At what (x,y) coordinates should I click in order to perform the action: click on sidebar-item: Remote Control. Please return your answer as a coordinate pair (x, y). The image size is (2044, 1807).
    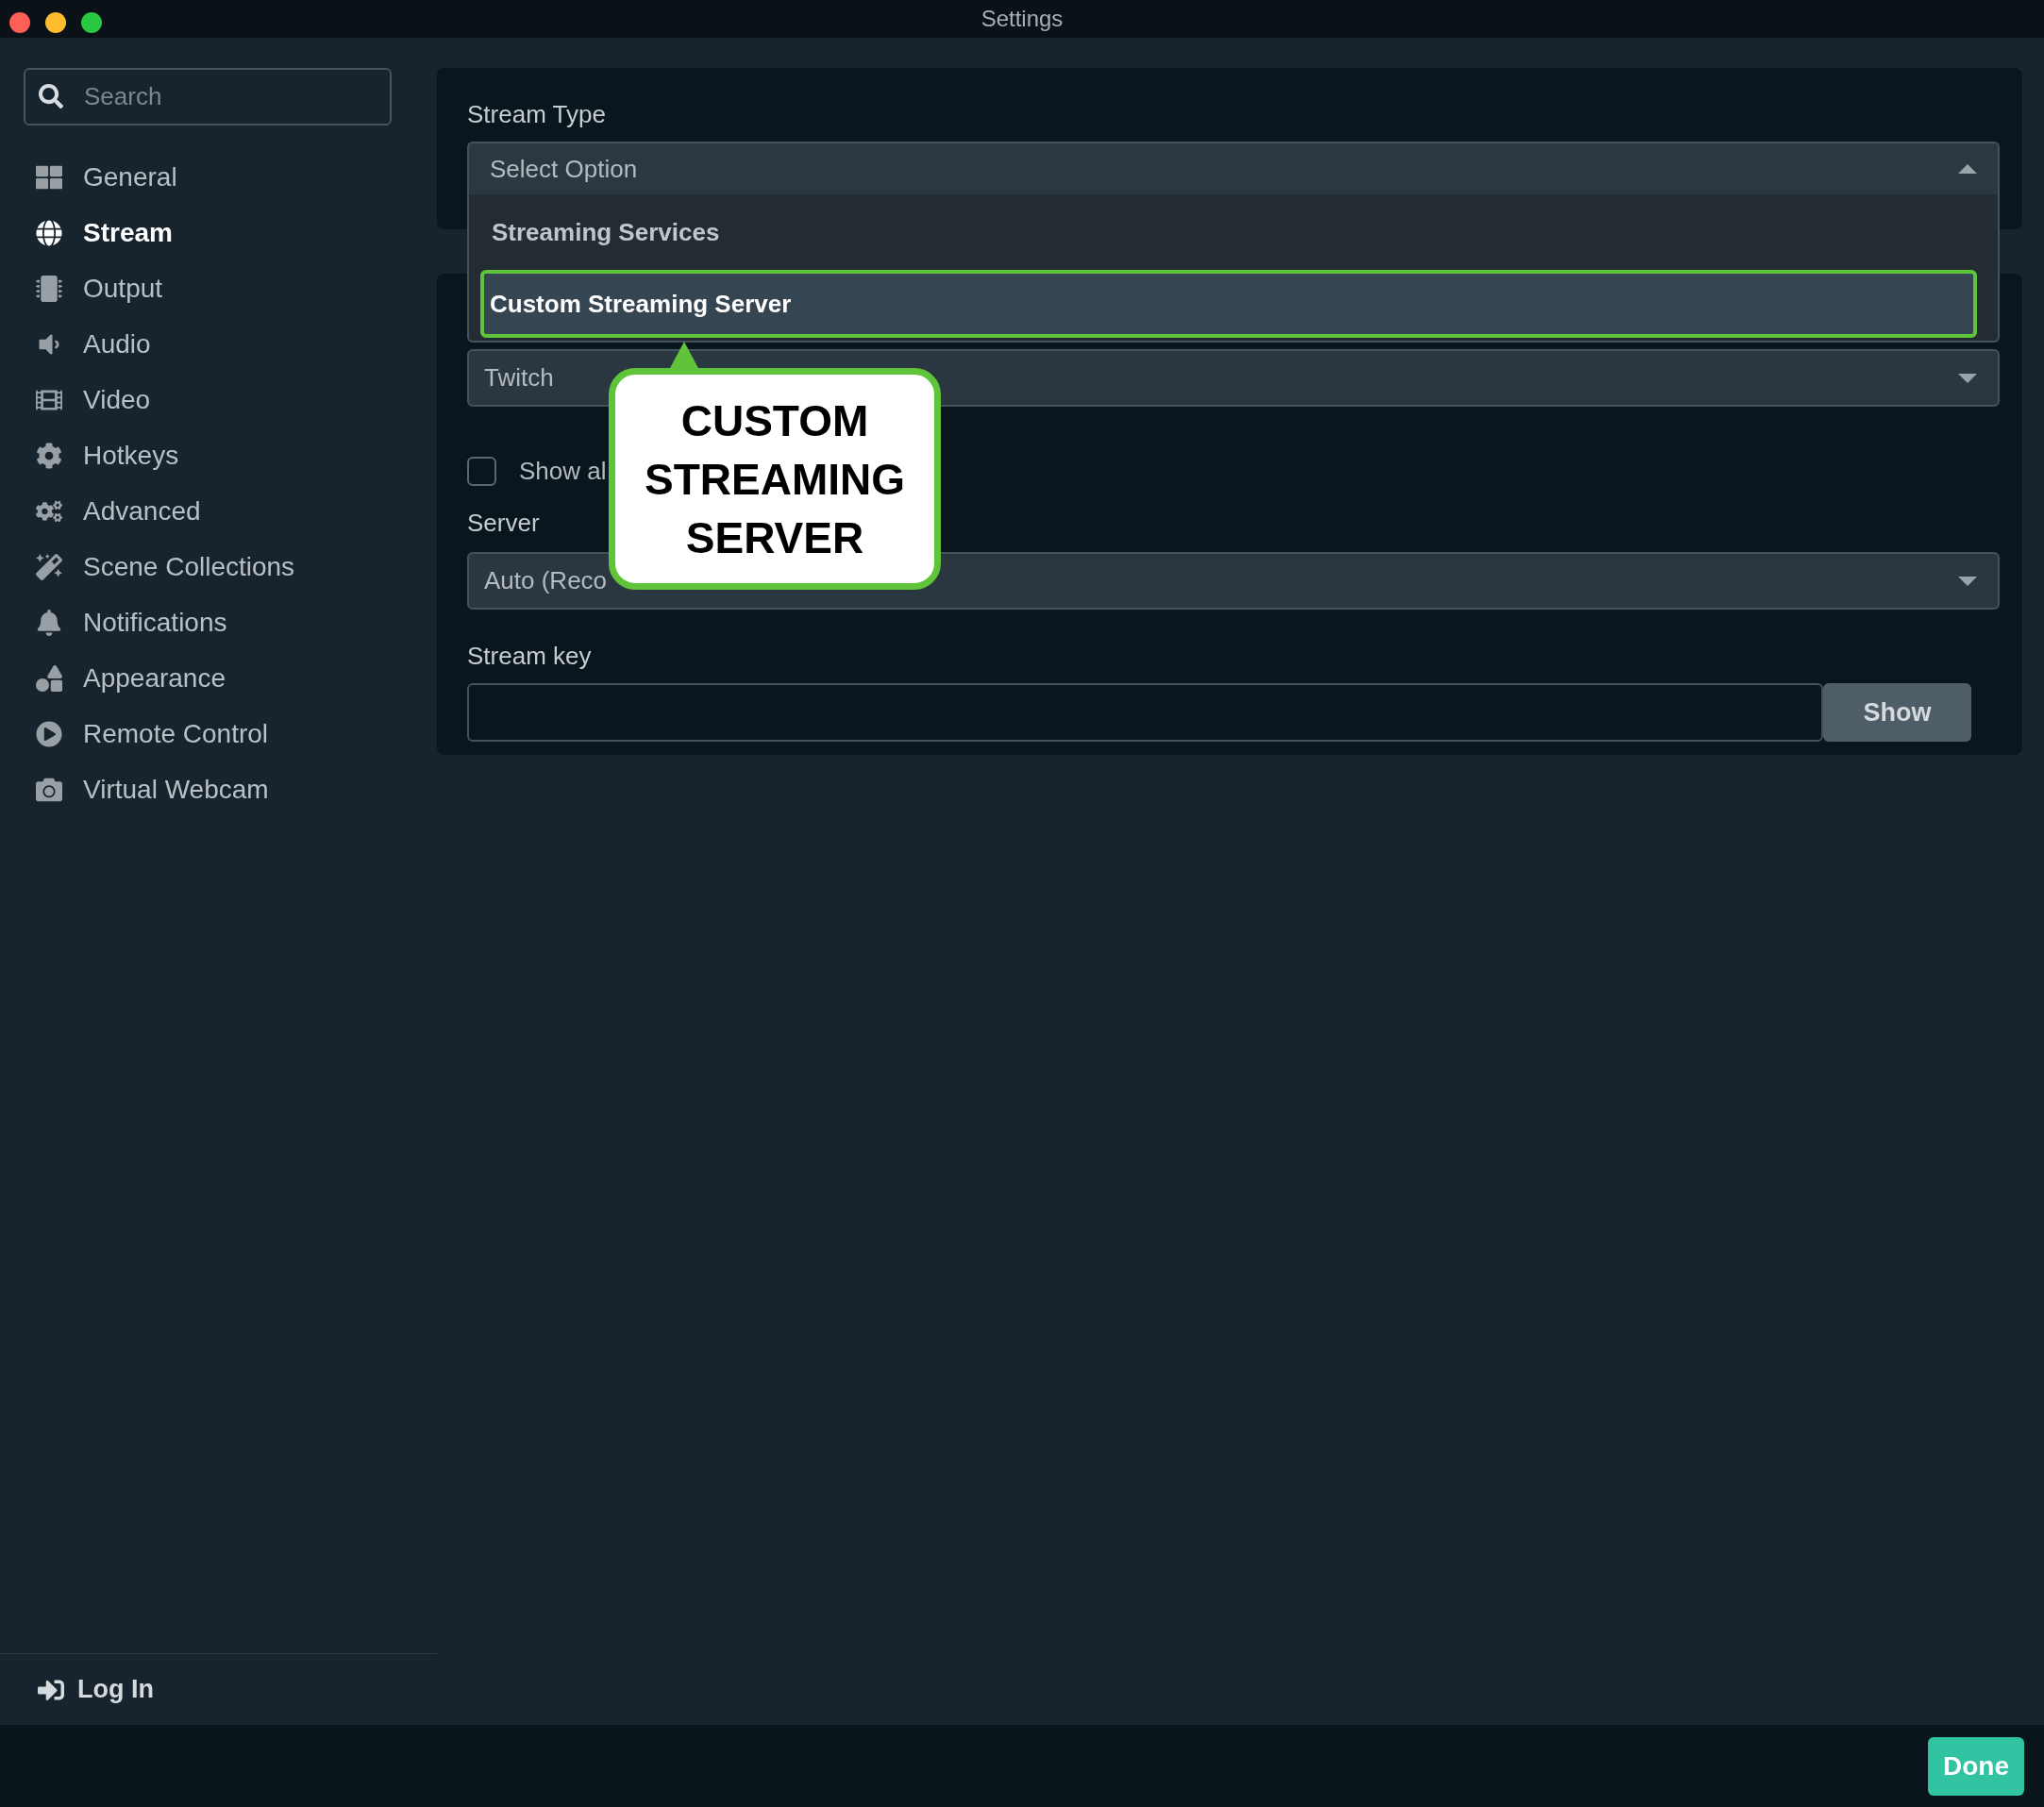
    Looking at the image, I should click on (219, 734).